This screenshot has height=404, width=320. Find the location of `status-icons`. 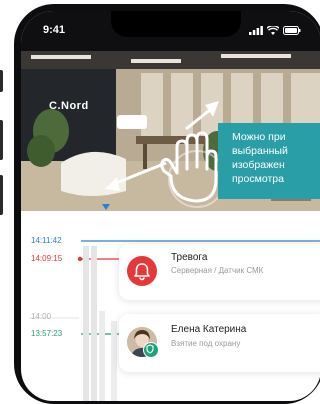

status-icons is located at coordinates (275, 30).